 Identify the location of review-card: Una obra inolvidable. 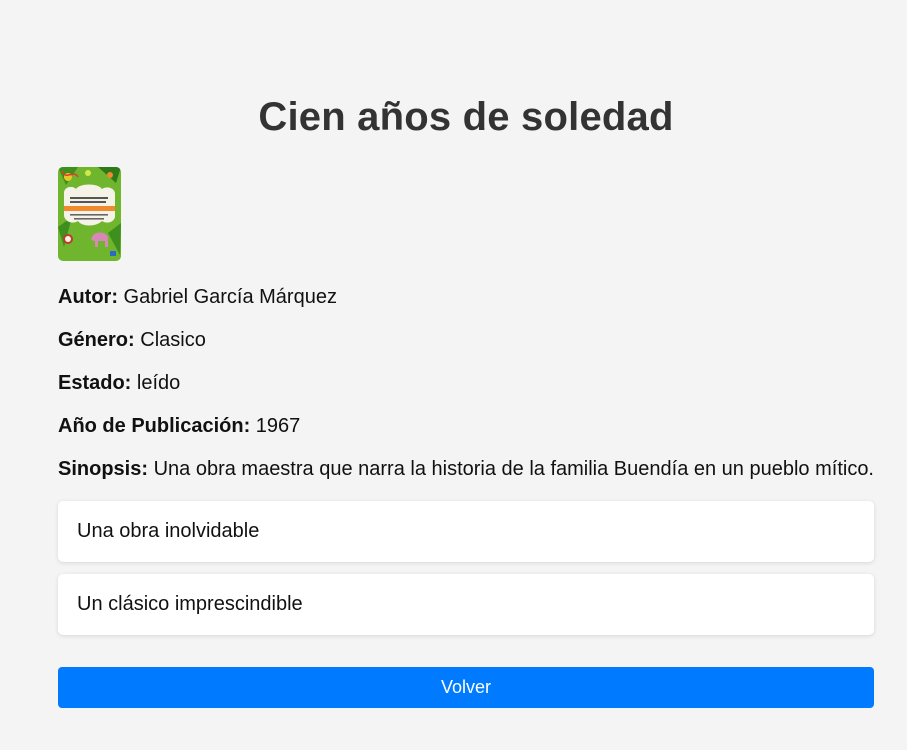
(466, 531).